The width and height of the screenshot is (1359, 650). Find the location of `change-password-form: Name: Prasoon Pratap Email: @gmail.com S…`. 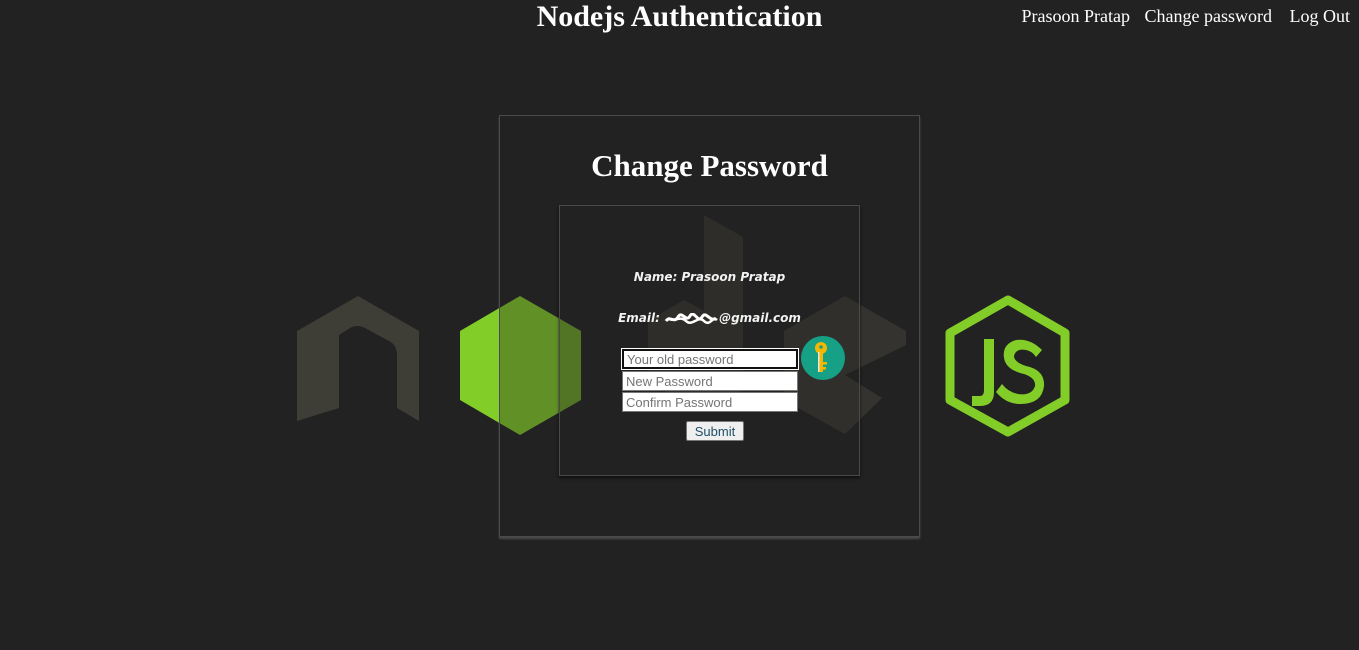

change-password-form: Name: Prasoon Pratap Email: @gmail.com S… is located at coordinates (709, 340).